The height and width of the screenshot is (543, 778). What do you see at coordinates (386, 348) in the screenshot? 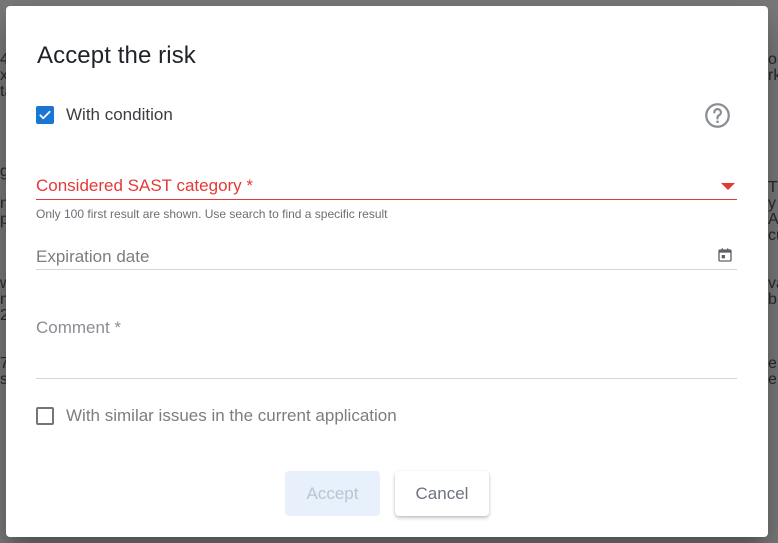
I see `comment-field: Comment *` at bounding box center [386, 348].